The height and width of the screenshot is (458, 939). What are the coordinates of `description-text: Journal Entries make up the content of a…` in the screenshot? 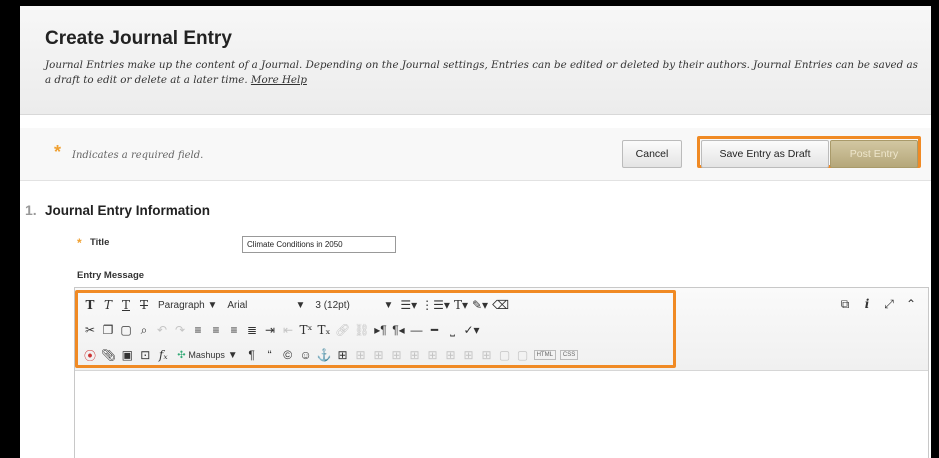 It's located at (481, 72).